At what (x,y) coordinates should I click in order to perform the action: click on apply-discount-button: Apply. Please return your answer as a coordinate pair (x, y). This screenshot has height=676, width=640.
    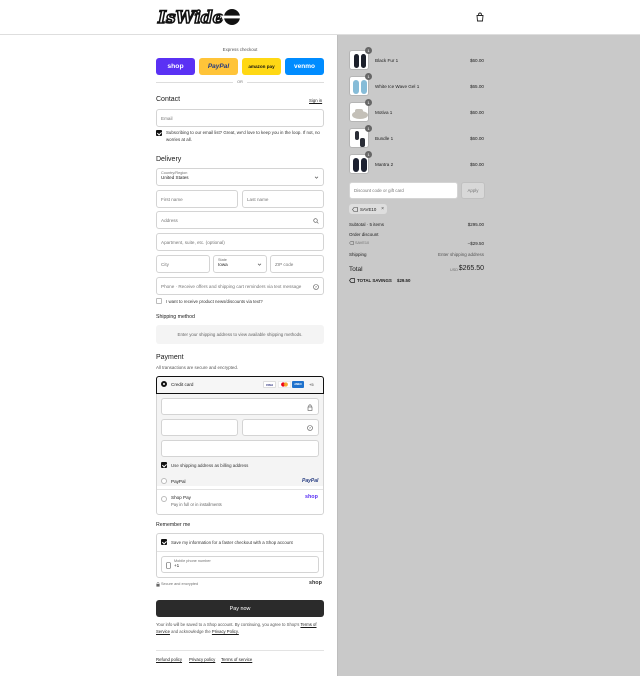
    Looking at the image, I should click on (473, 190).